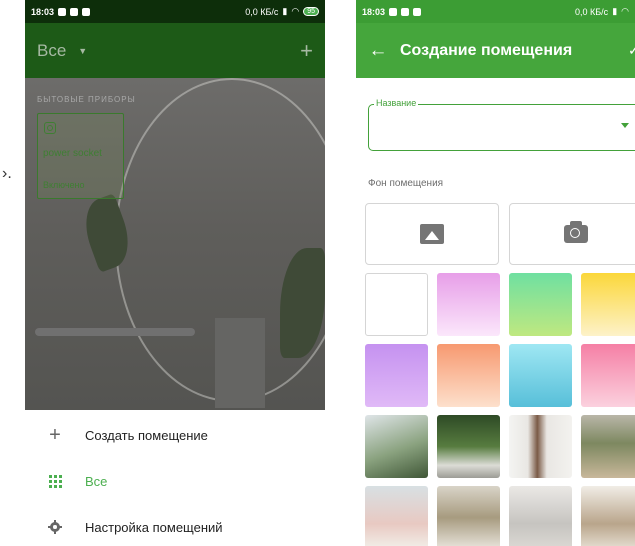 Image resolution: width=635 pixels, height=546 pixels. I want to click on room-selector: Все, so click(51, 51).